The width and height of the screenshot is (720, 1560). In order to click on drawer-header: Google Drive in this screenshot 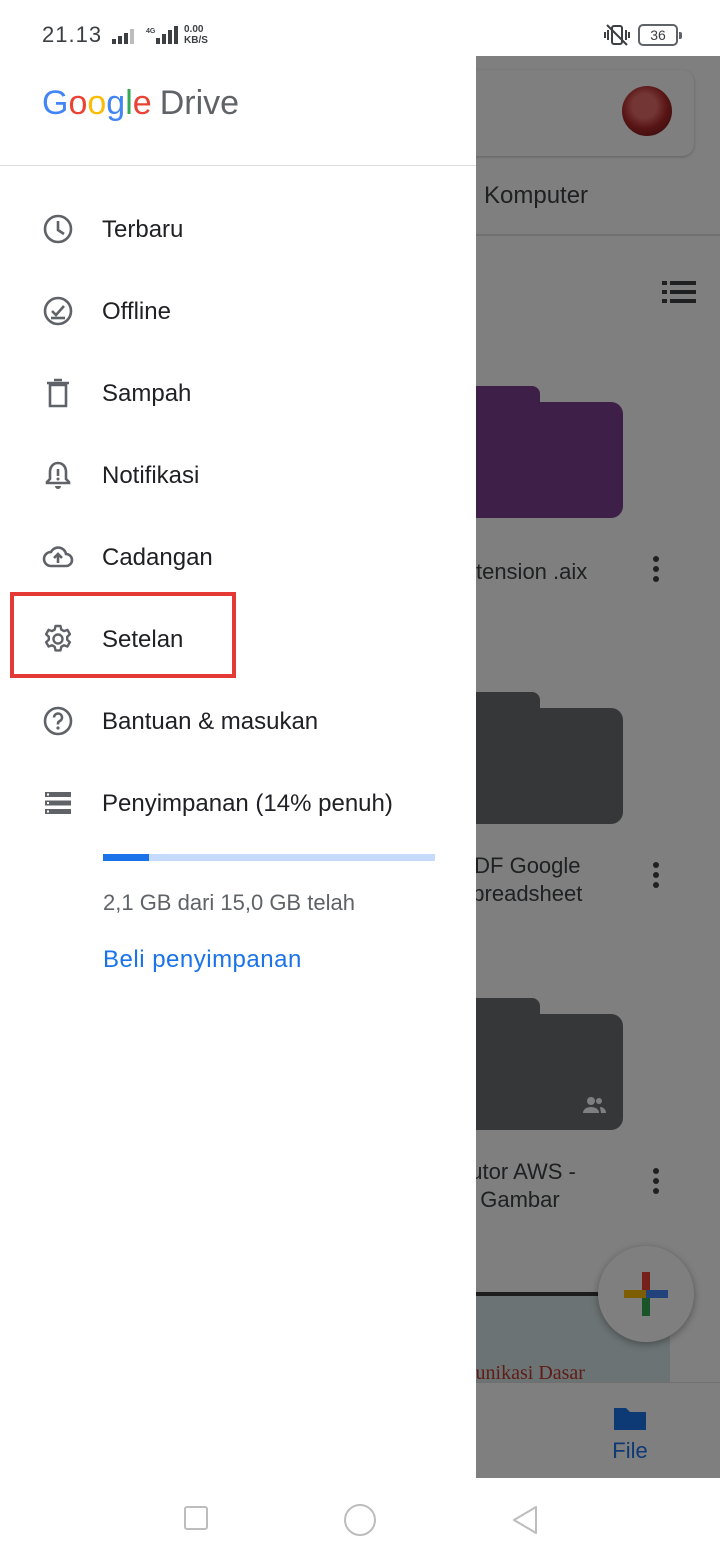, I will do `click(238, 111)`.